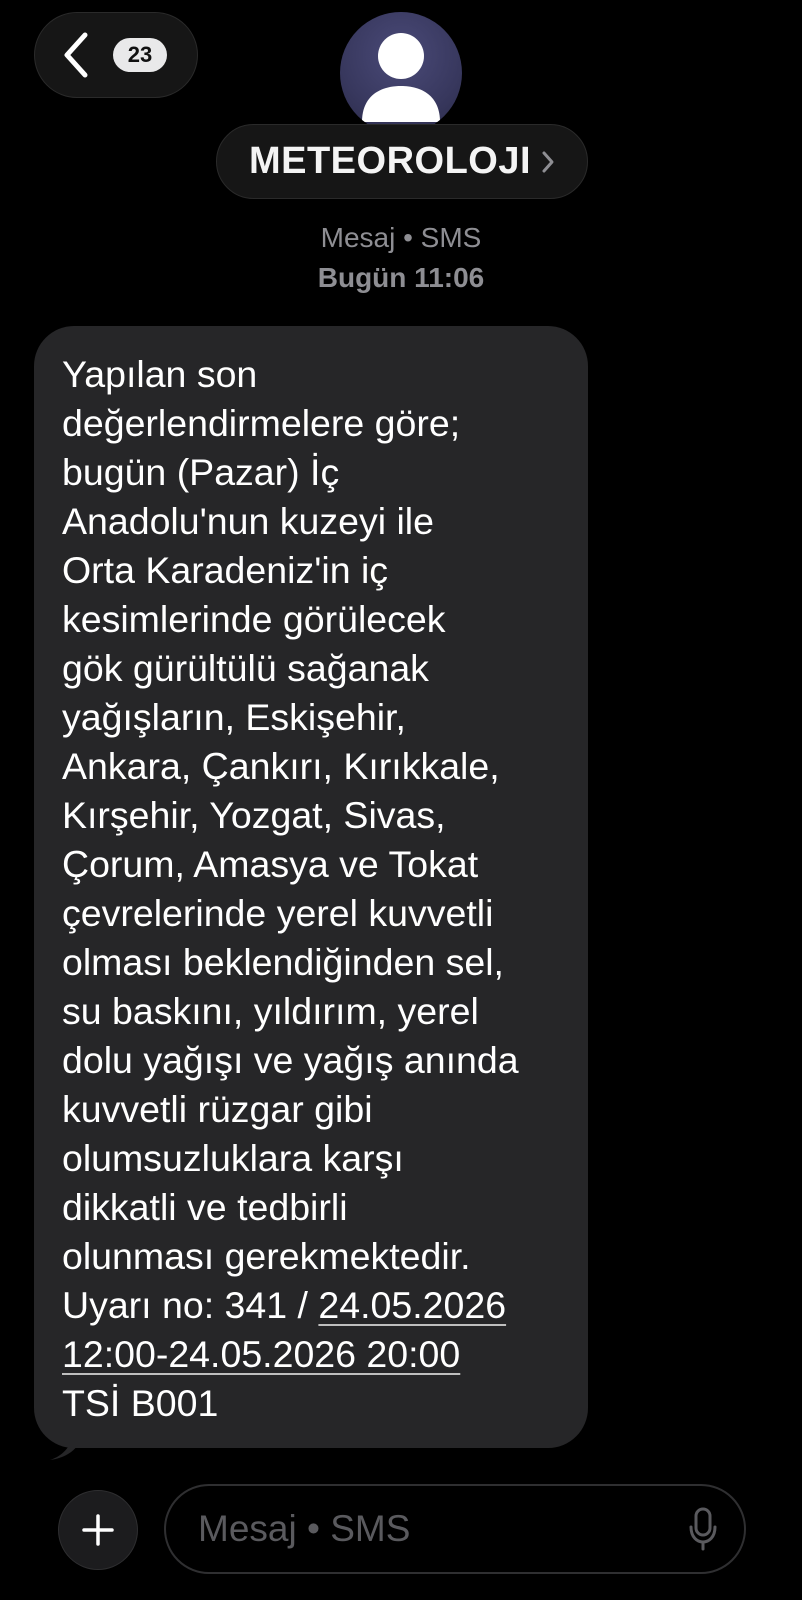 The width and height of the screenshot is (802, 1600). What do you see at coordinates (401, 237) in the screenshot?
I see `message-type-label: Mesaj • SMS` at bounding box center [401, 237].